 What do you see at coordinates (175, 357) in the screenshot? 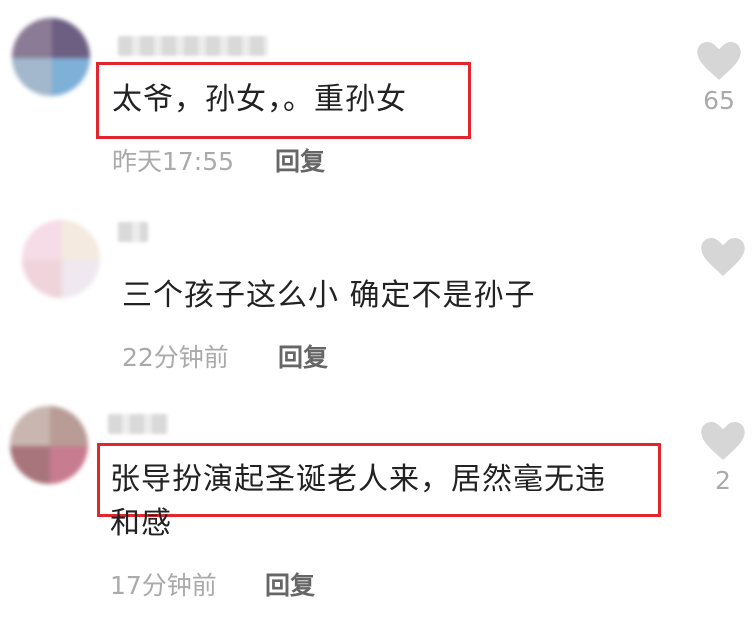
I see `comment-time: 22分钟前` at bounding box center [175, 357].